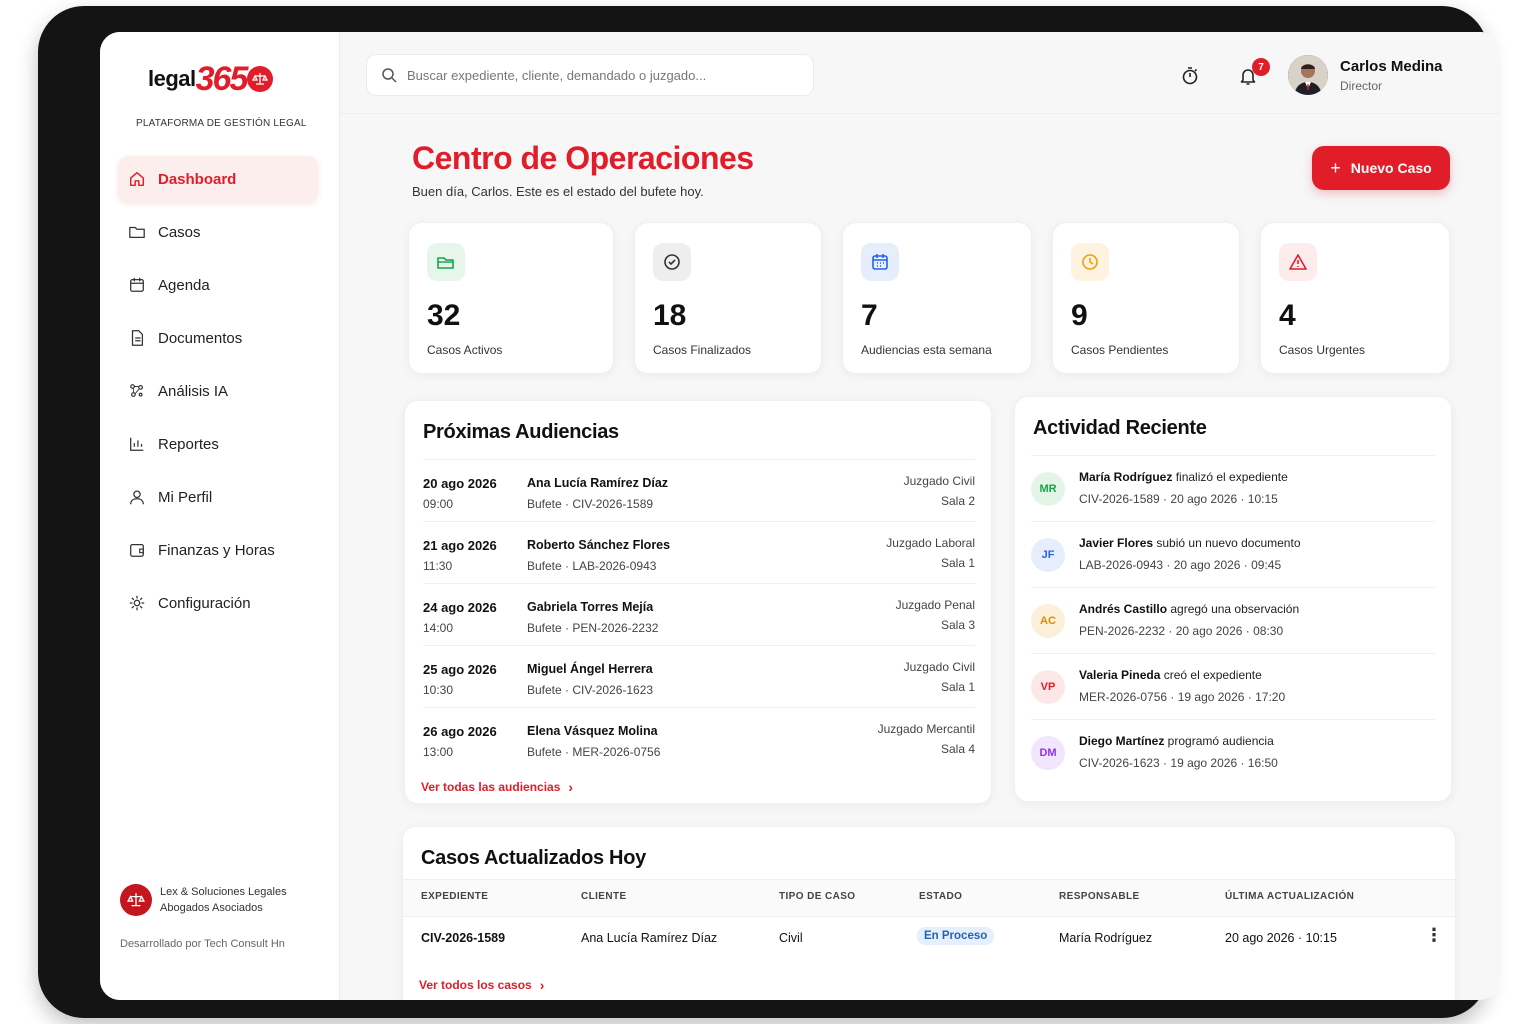 Image resolution: width=1536 pixels, height=1024 pixels. I want to click on stat-card-hearings: 7 Audiencias esta semana, so click(937, 298).